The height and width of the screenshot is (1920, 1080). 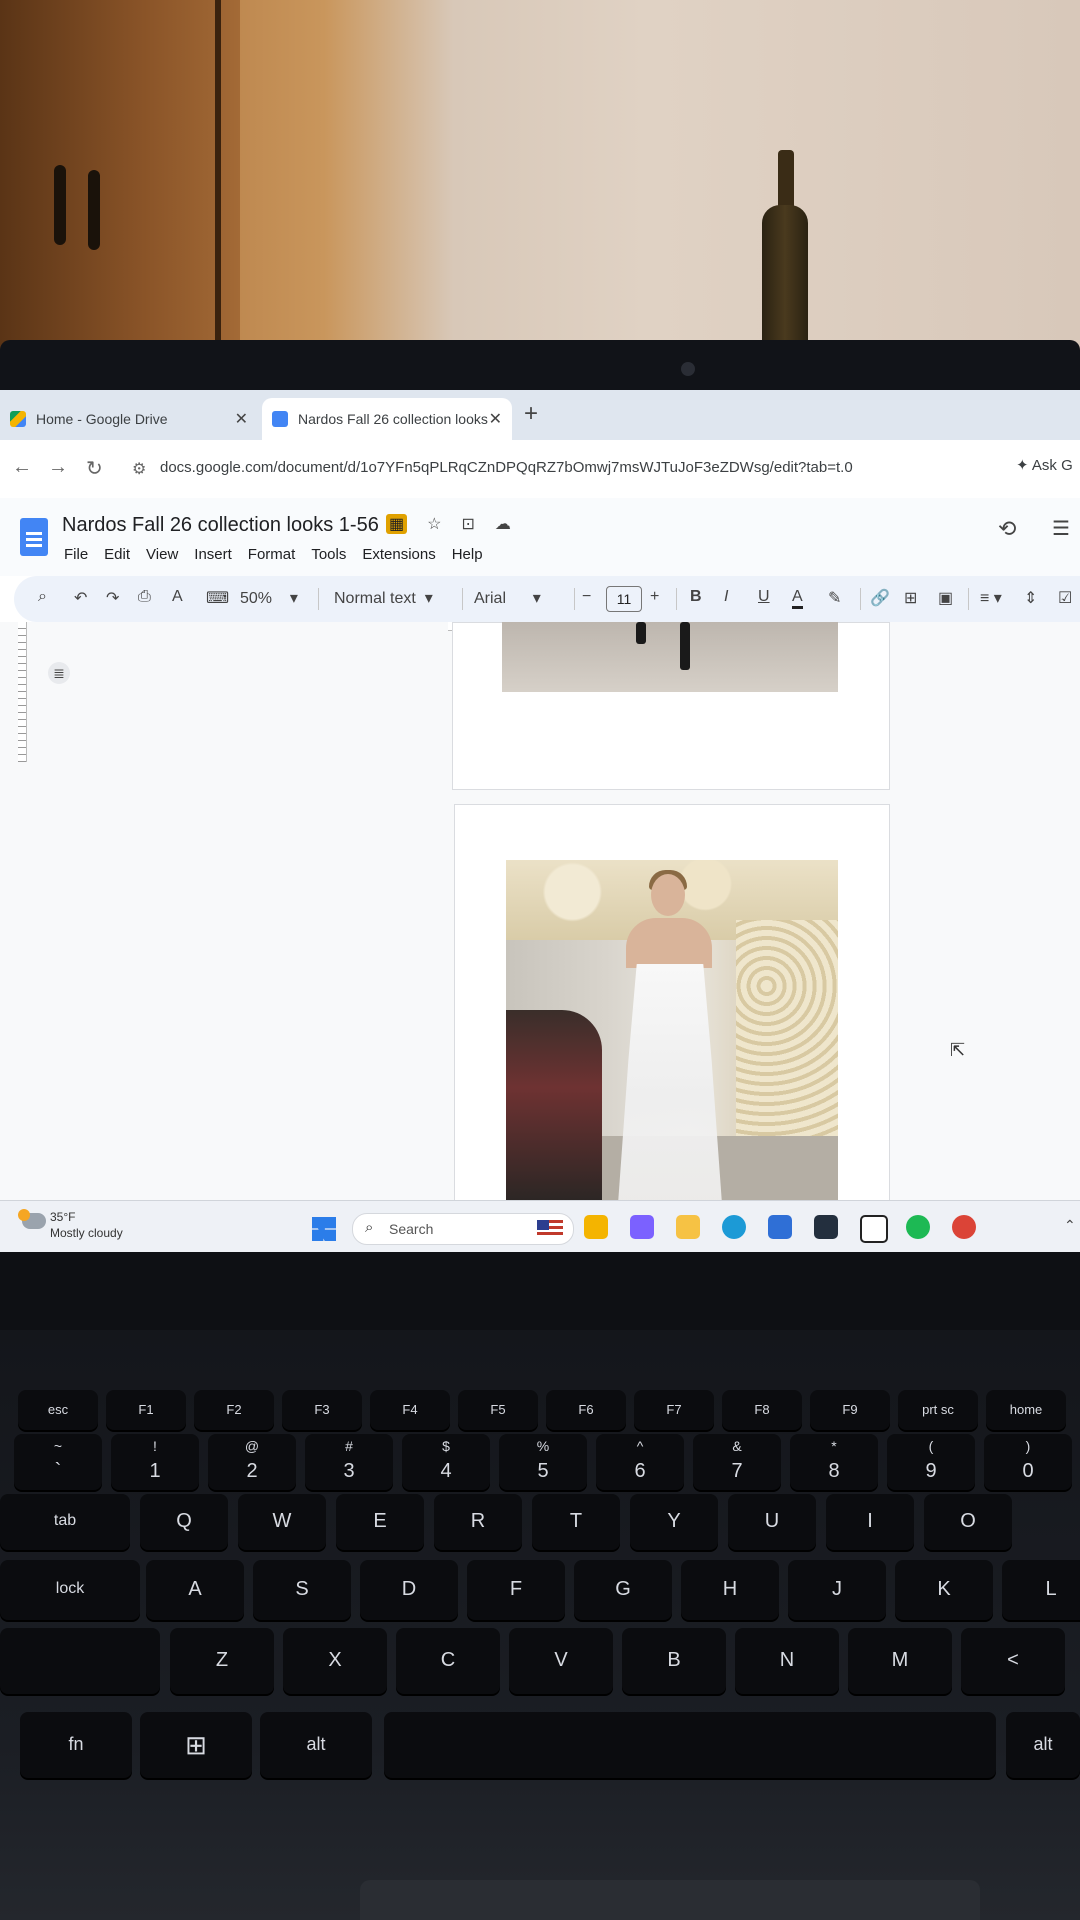 What do you see at coordinates (642, 1227) in the screenshot?
I see `copilot-icon` at bounding box center [642, 1227].